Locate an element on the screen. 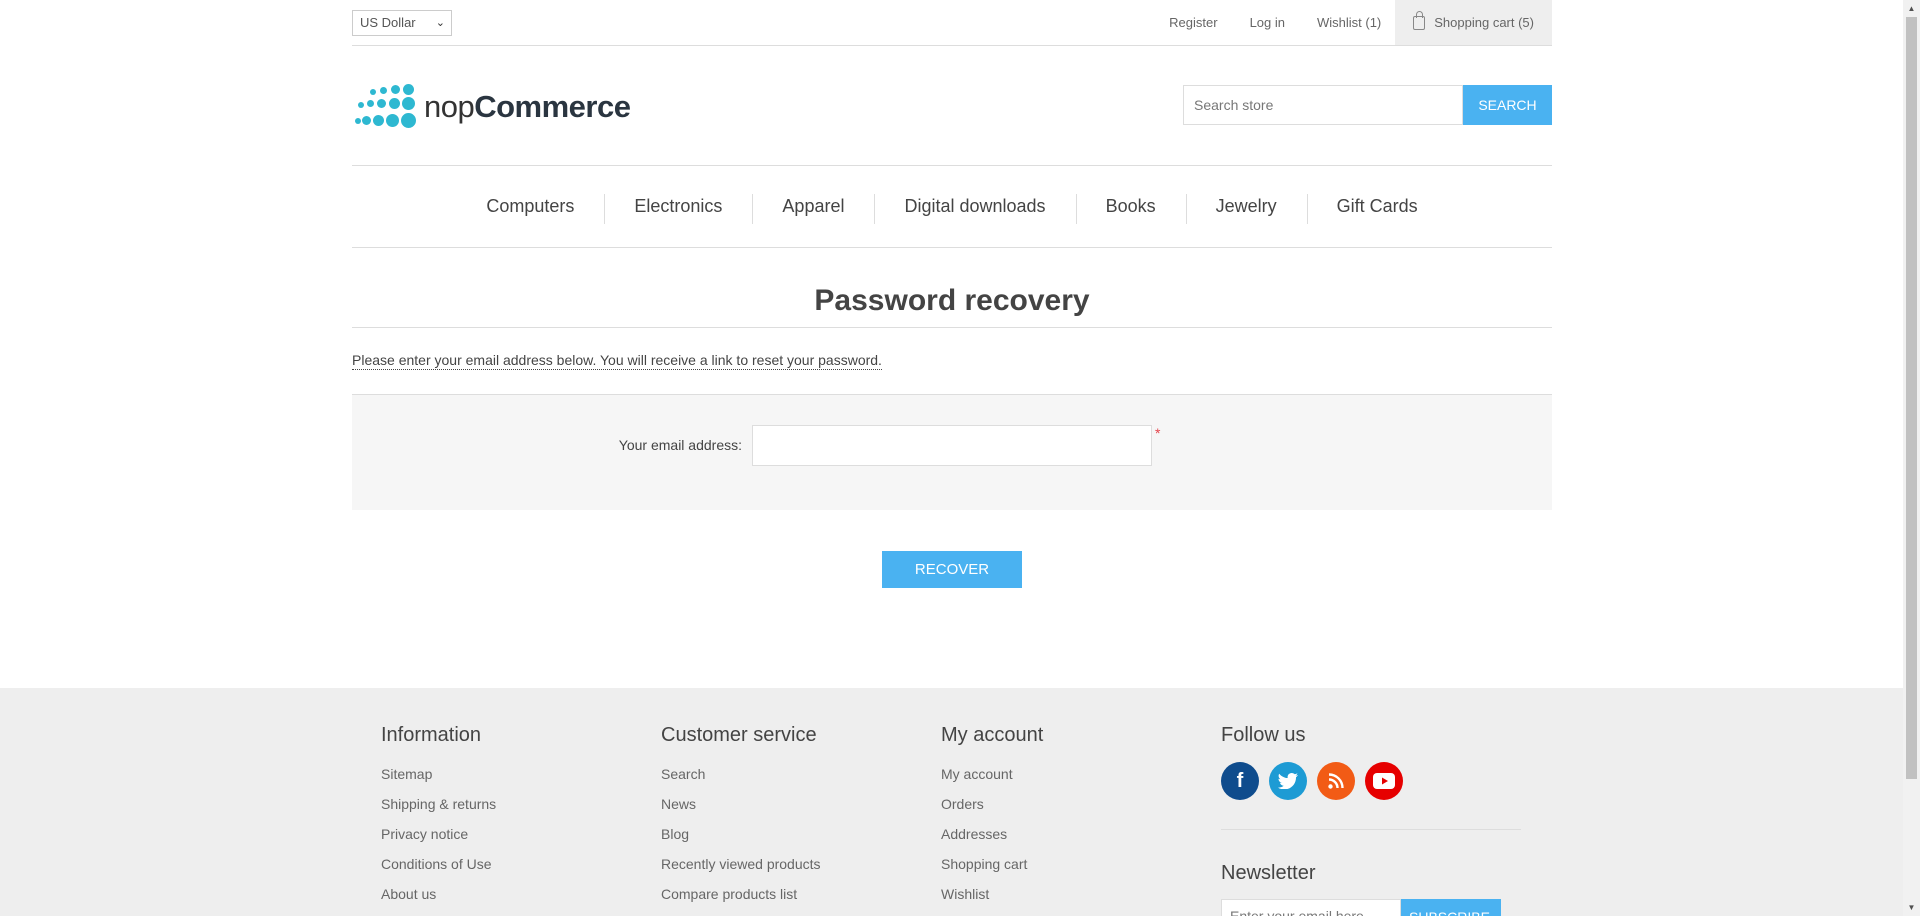 The image size is (1920, 916). register-link: Register is located at coordinates (1193, 22).